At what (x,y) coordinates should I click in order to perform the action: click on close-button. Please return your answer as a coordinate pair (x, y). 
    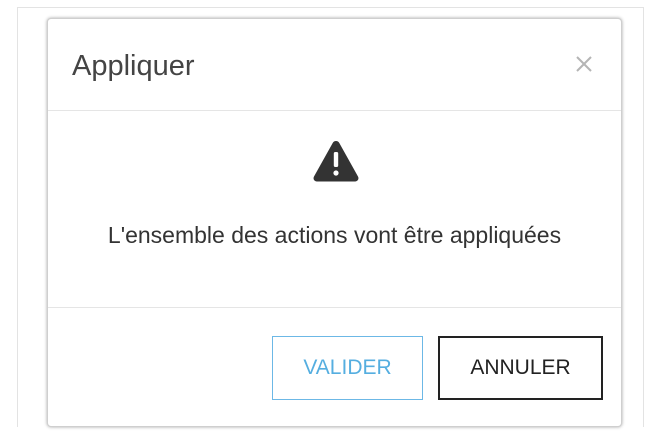
    Looking at the image, I should click on (584, 64).